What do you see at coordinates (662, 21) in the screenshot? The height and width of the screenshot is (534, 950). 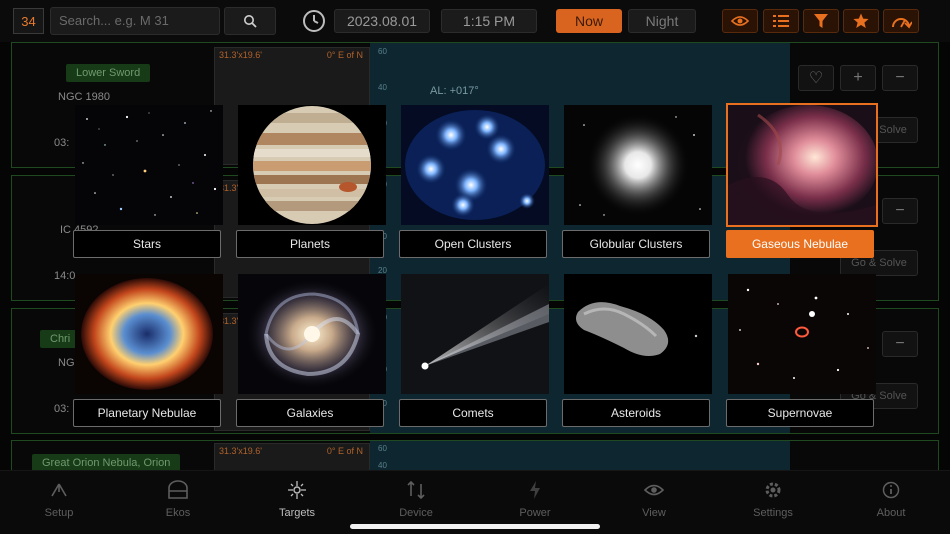 I see `night-button: Night` at bounding box center [662, 21].